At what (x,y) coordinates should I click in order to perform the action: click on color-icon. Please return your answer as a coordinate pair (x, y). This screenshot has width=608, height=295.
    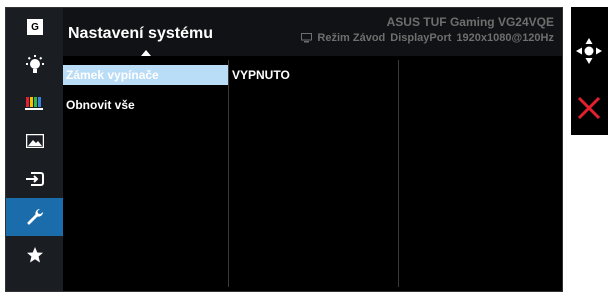
    Looking at the image, I should click on (33, 103).